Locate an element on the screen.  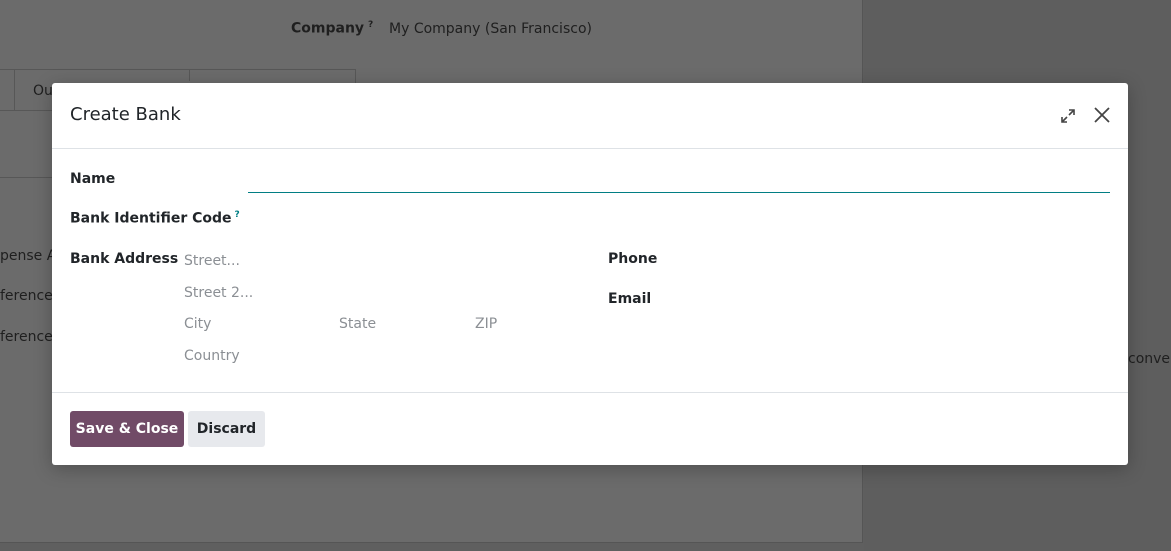
dialog-header: Create Bank is located at coordinates (590, 116).